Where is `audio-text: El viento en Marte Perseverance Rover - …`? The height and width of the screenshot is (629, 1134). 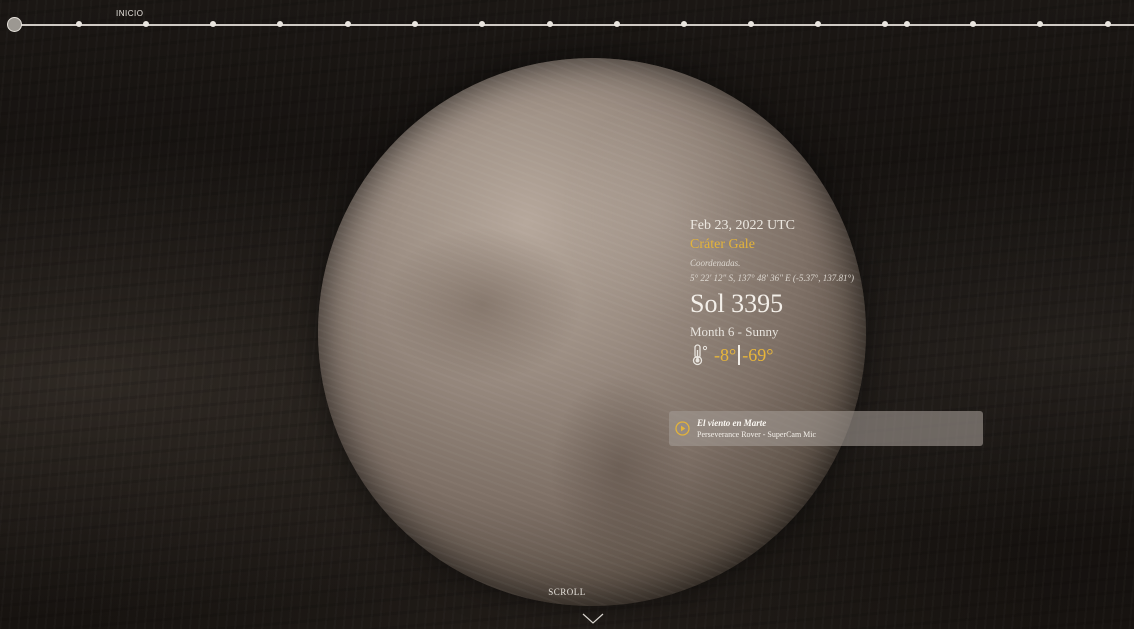
audio-text: El viento en Marte Perseverance Rover - … is located at coordinates (756, 428).